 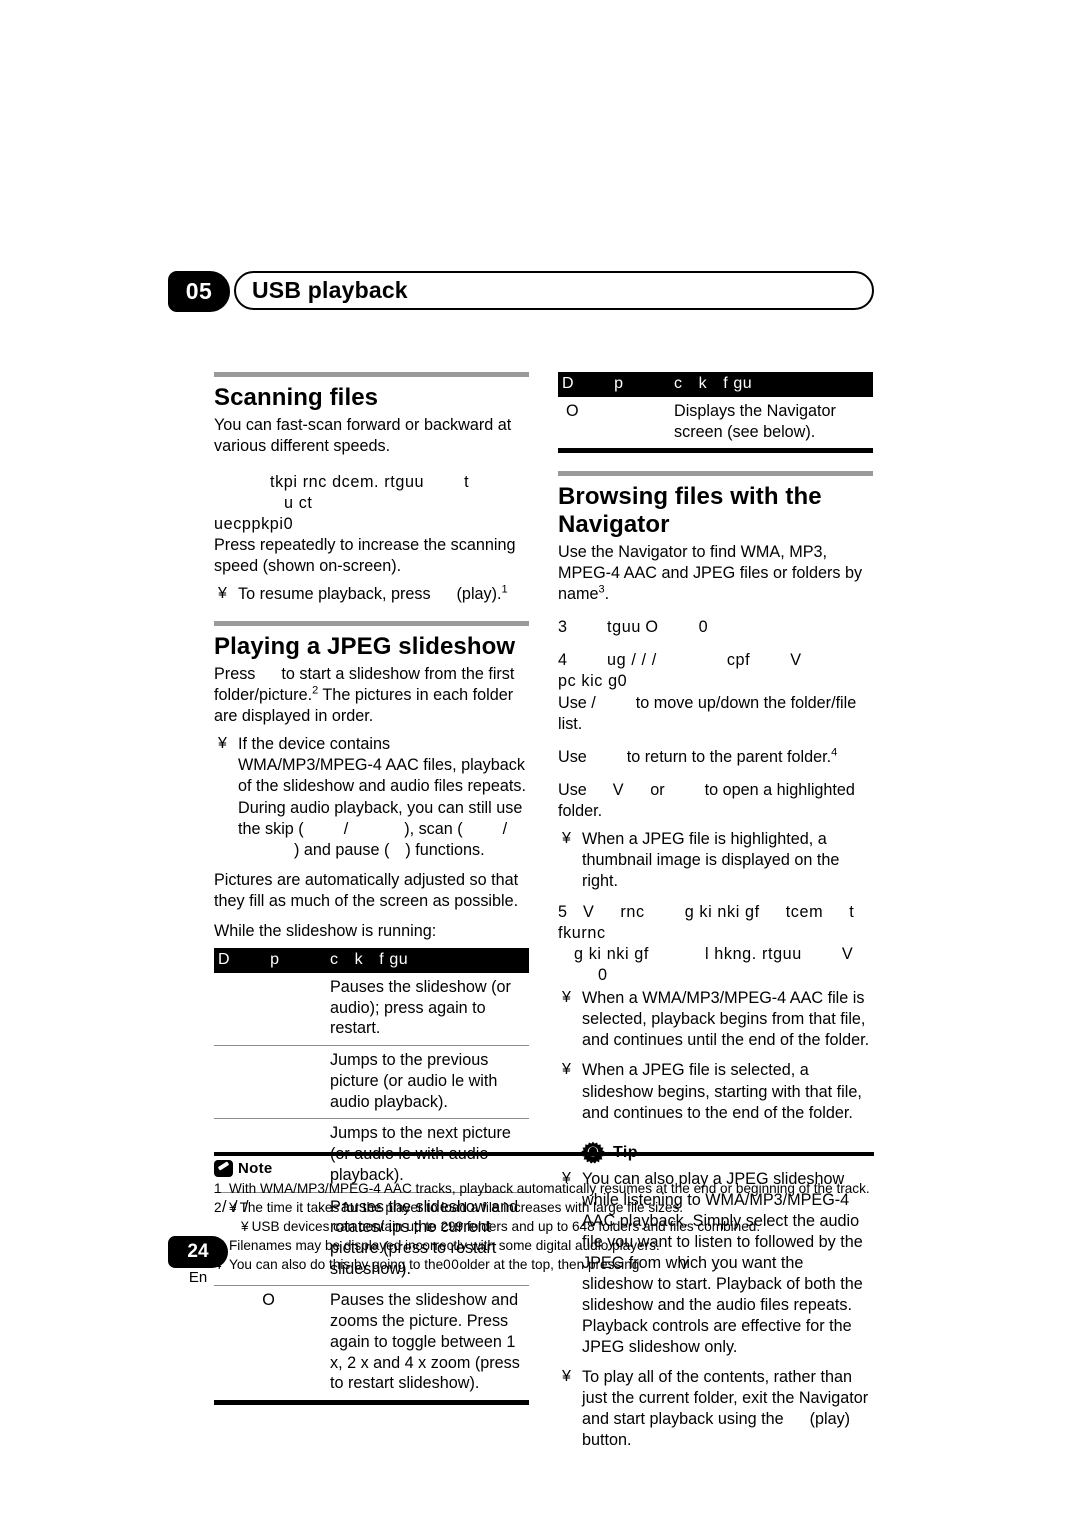 What do you see at coordinates (563, 912) in the screenshot?
I see `step-number: 5` at bounding box center [563, 912].